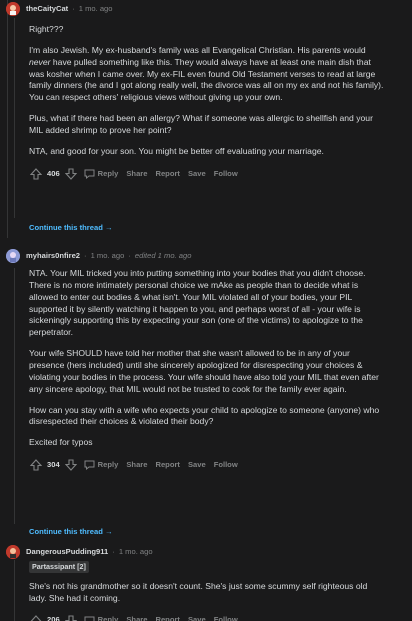 Image resolution: width=412 pixels, height=621 pixels. I want to click on user-flair: Partassipant [2], so click(59, 567).